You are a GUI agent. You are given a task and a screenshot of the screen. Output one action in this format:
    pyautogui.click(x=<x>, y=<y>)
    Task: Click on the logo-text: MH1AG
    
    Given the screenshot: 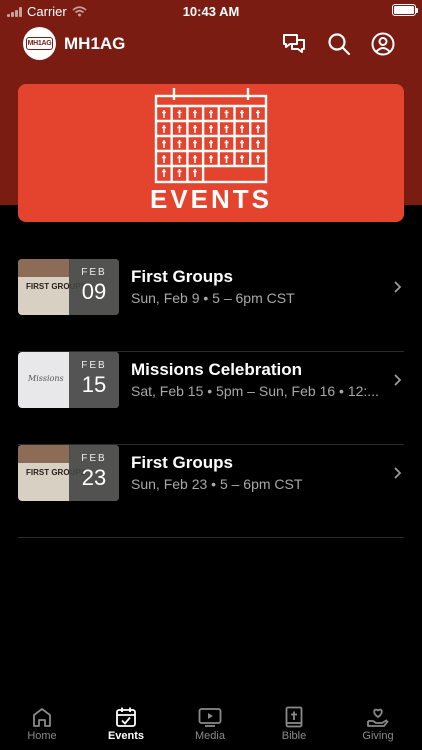 What is the action you would take?
    pyautogui.click(x=39, y=43)
    